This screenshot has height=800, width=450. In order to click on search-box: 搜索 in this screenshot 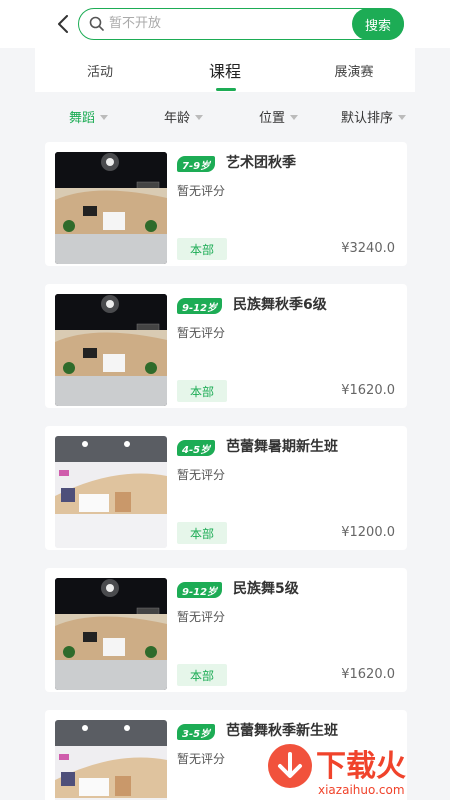, I will do `click(241, 24)`.